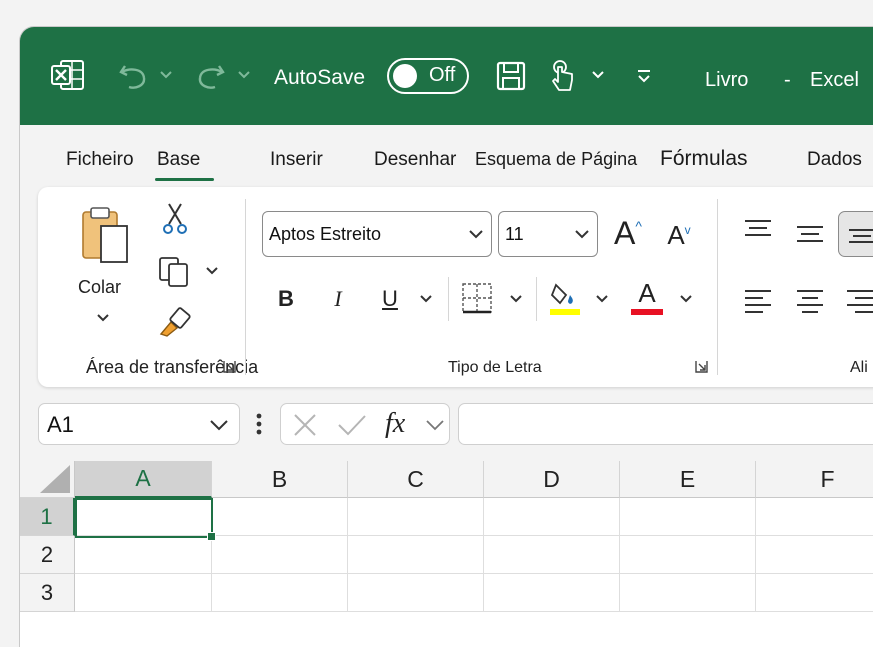 The height and width of the screenshot is (647, 873). I want to click on font-color-glyph: A, so click(647, 293).